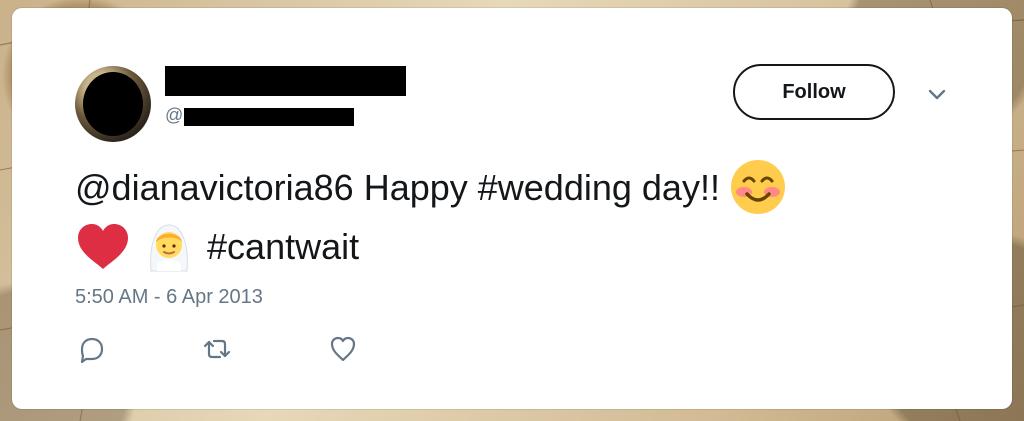 The width and height of the screenshot is (1024, 421). I want to click on chevron-down-icon, so click(937, 95).